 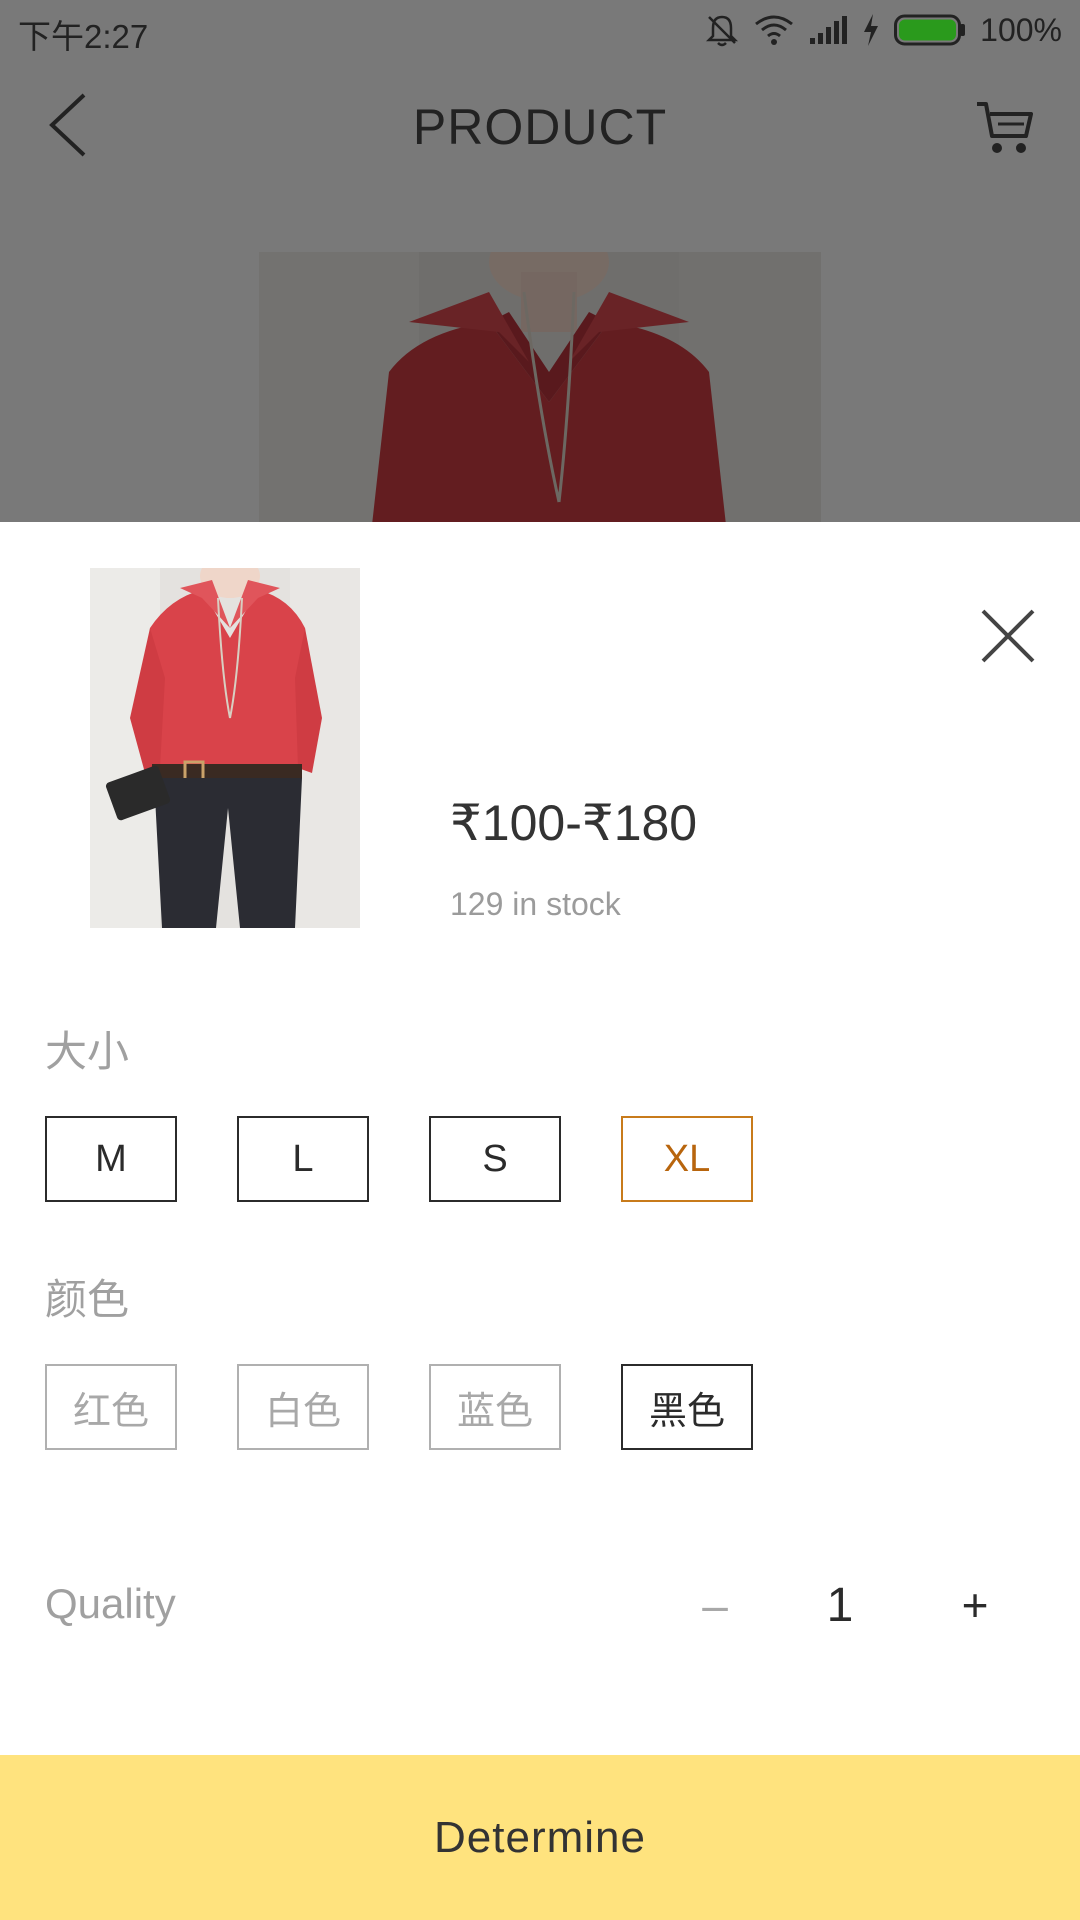 What do you see at coordinates (540, 30) in the screenshot?
I see `status-bar: 下午2:27 100%` at bounding box center [540, 30].